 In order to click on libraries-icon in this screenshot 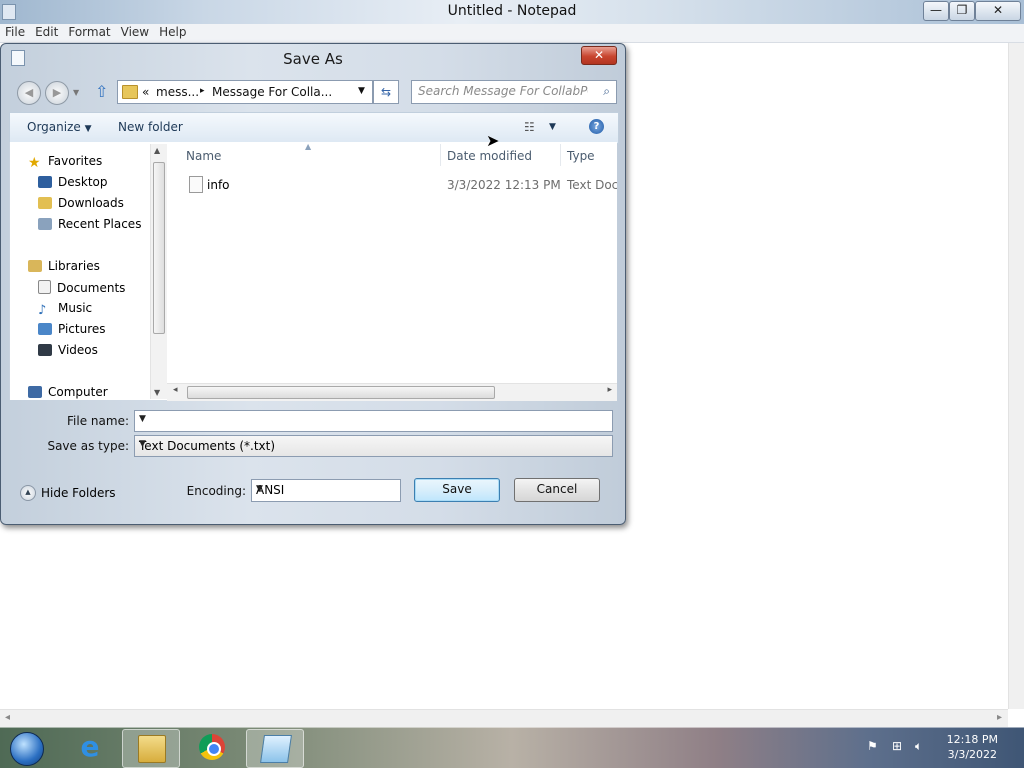, I will do `click(35, 266)`.